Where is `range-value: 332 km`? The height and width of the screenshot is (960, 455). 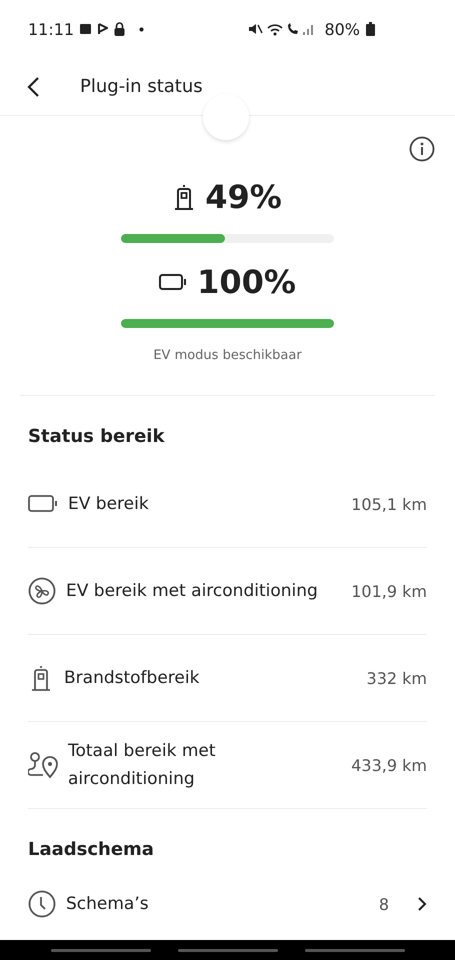 range-value: 332 km is located at coordinates (396, 678).